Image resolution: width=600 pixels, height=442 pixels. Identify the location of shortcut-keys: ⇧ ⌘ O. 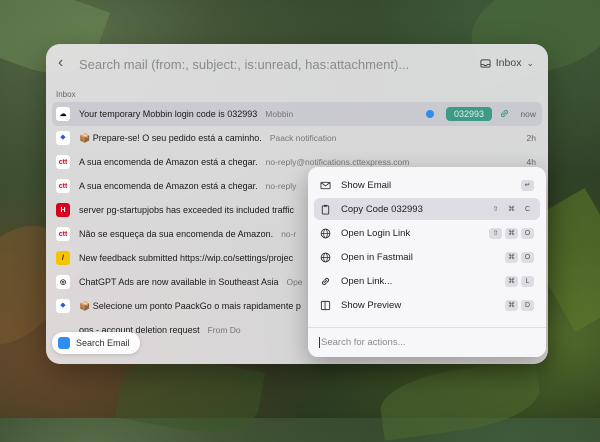
(511, 233).